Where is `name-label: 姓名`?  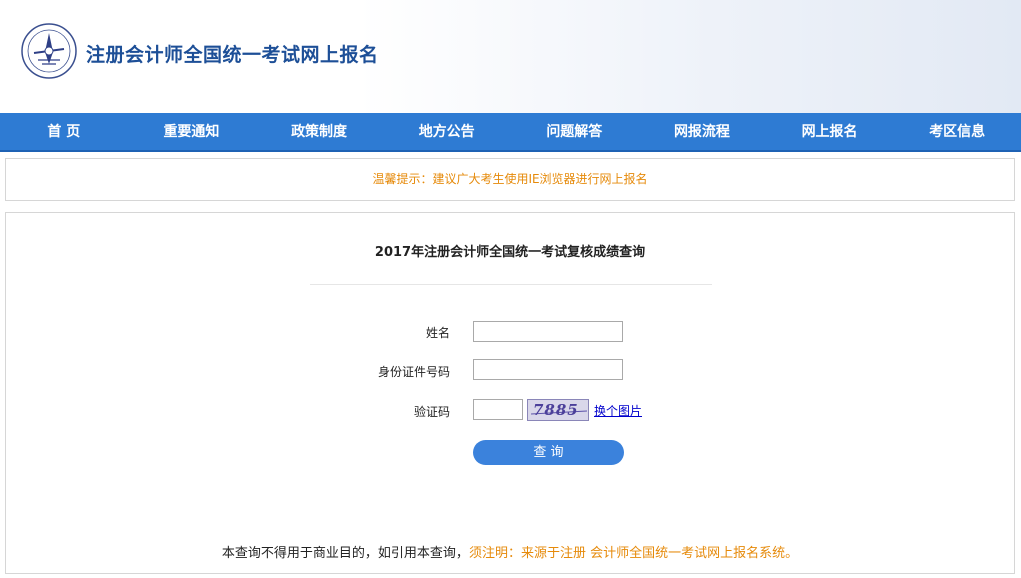
name-label: 姓名 is located at coordinates (437, 333).